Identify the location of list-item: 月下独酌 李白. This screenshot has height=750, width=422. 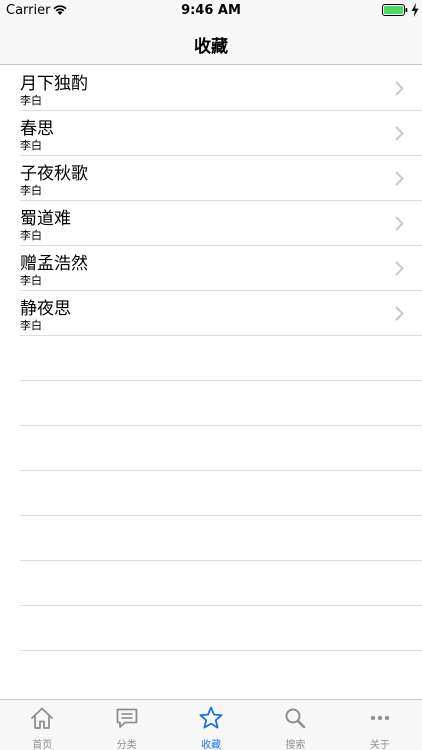
(211, 88).